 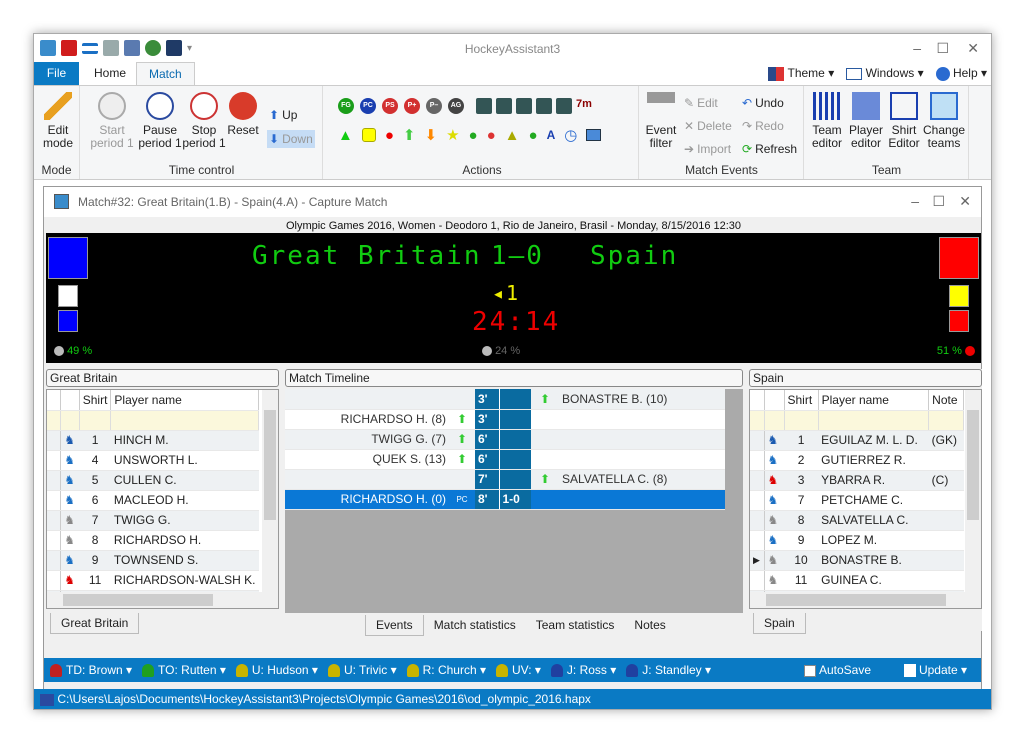 What do you see at coordinates (857, 540) in the screenshot?
I see `player-row: ♞ 9 LOPEZ M.` at bounding box center [857, 540].